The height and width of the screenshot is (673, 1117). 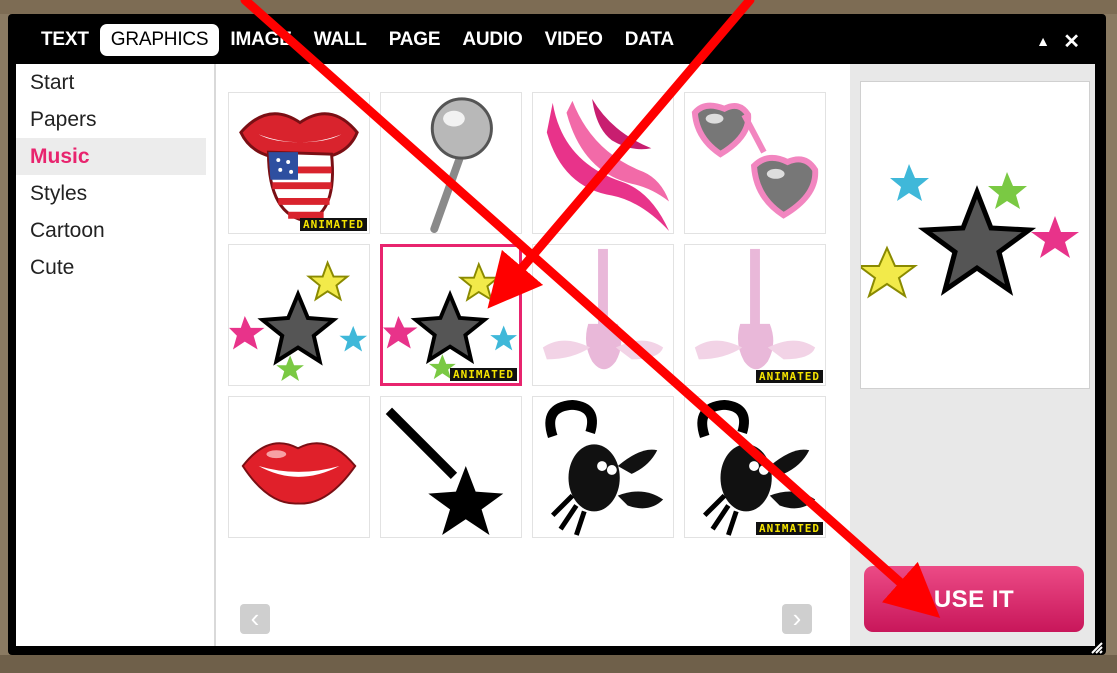 I want to click on collapse-icon: ▲, so click(x=1043, y=41).